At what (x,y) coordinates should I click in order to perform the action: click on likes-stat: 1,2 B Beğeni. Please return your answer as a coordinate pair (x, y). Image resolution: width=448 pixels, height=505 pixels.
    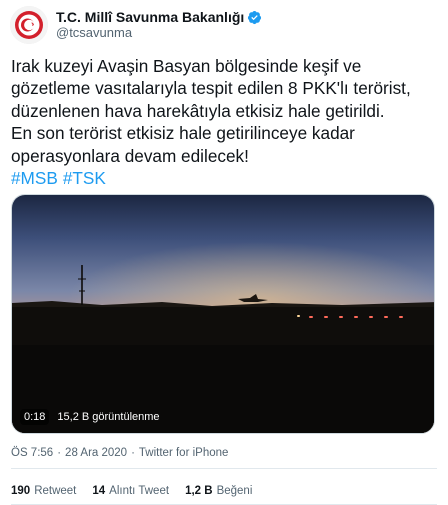
    Looking at the image, I should click on (218, 491).